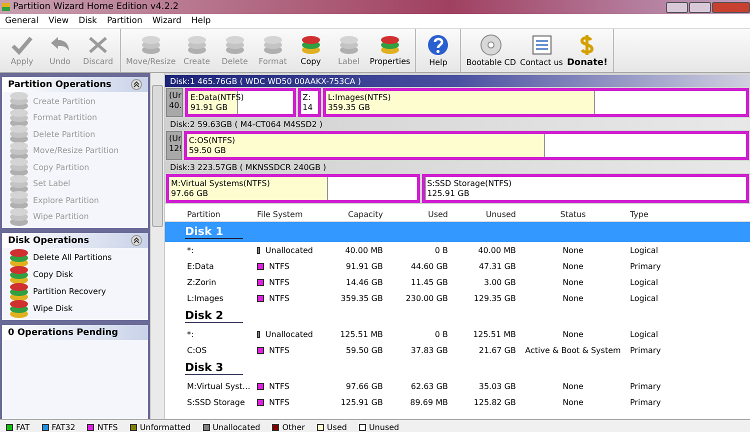 Image resolution: width=750 pixels, height=432 pixels. Describe the element at coordinates (240, 102) in the screenshot. I see `partition-block: E:Data(NTFS) 91.91 GB` at that location.